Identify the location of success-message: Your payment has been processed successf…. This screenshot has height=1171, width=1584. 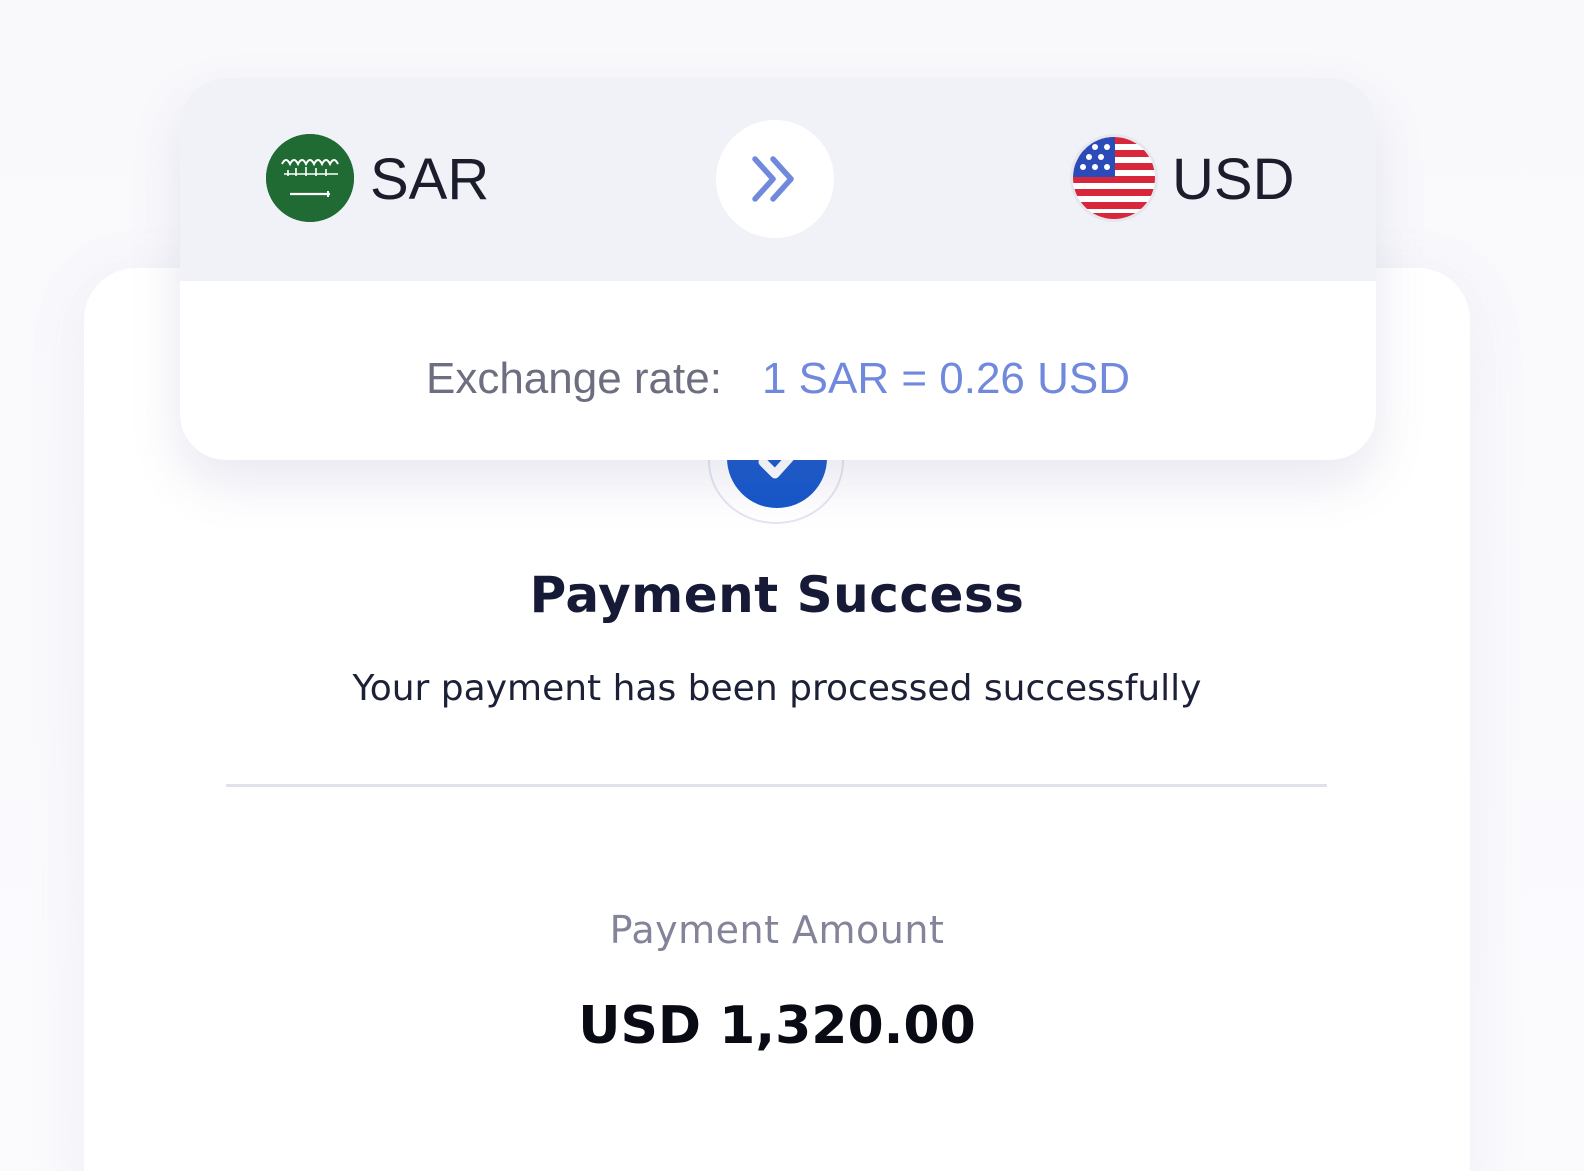
(777, 688).